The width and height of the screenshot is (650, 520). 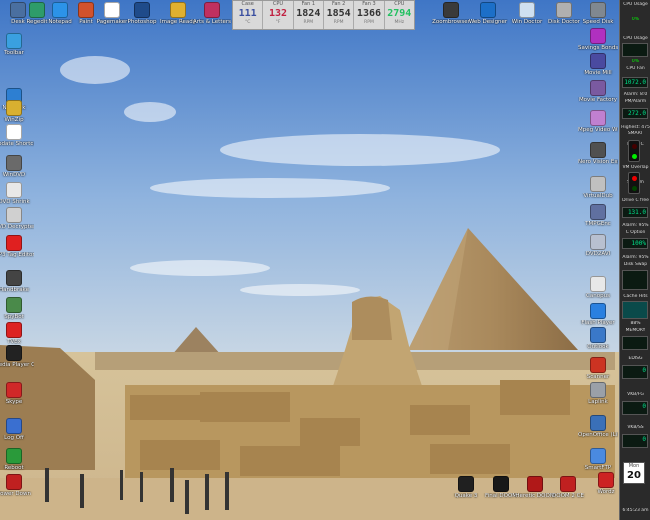 I want to click on desktop-icon-left: TVEx, so click(x=17, y=333).